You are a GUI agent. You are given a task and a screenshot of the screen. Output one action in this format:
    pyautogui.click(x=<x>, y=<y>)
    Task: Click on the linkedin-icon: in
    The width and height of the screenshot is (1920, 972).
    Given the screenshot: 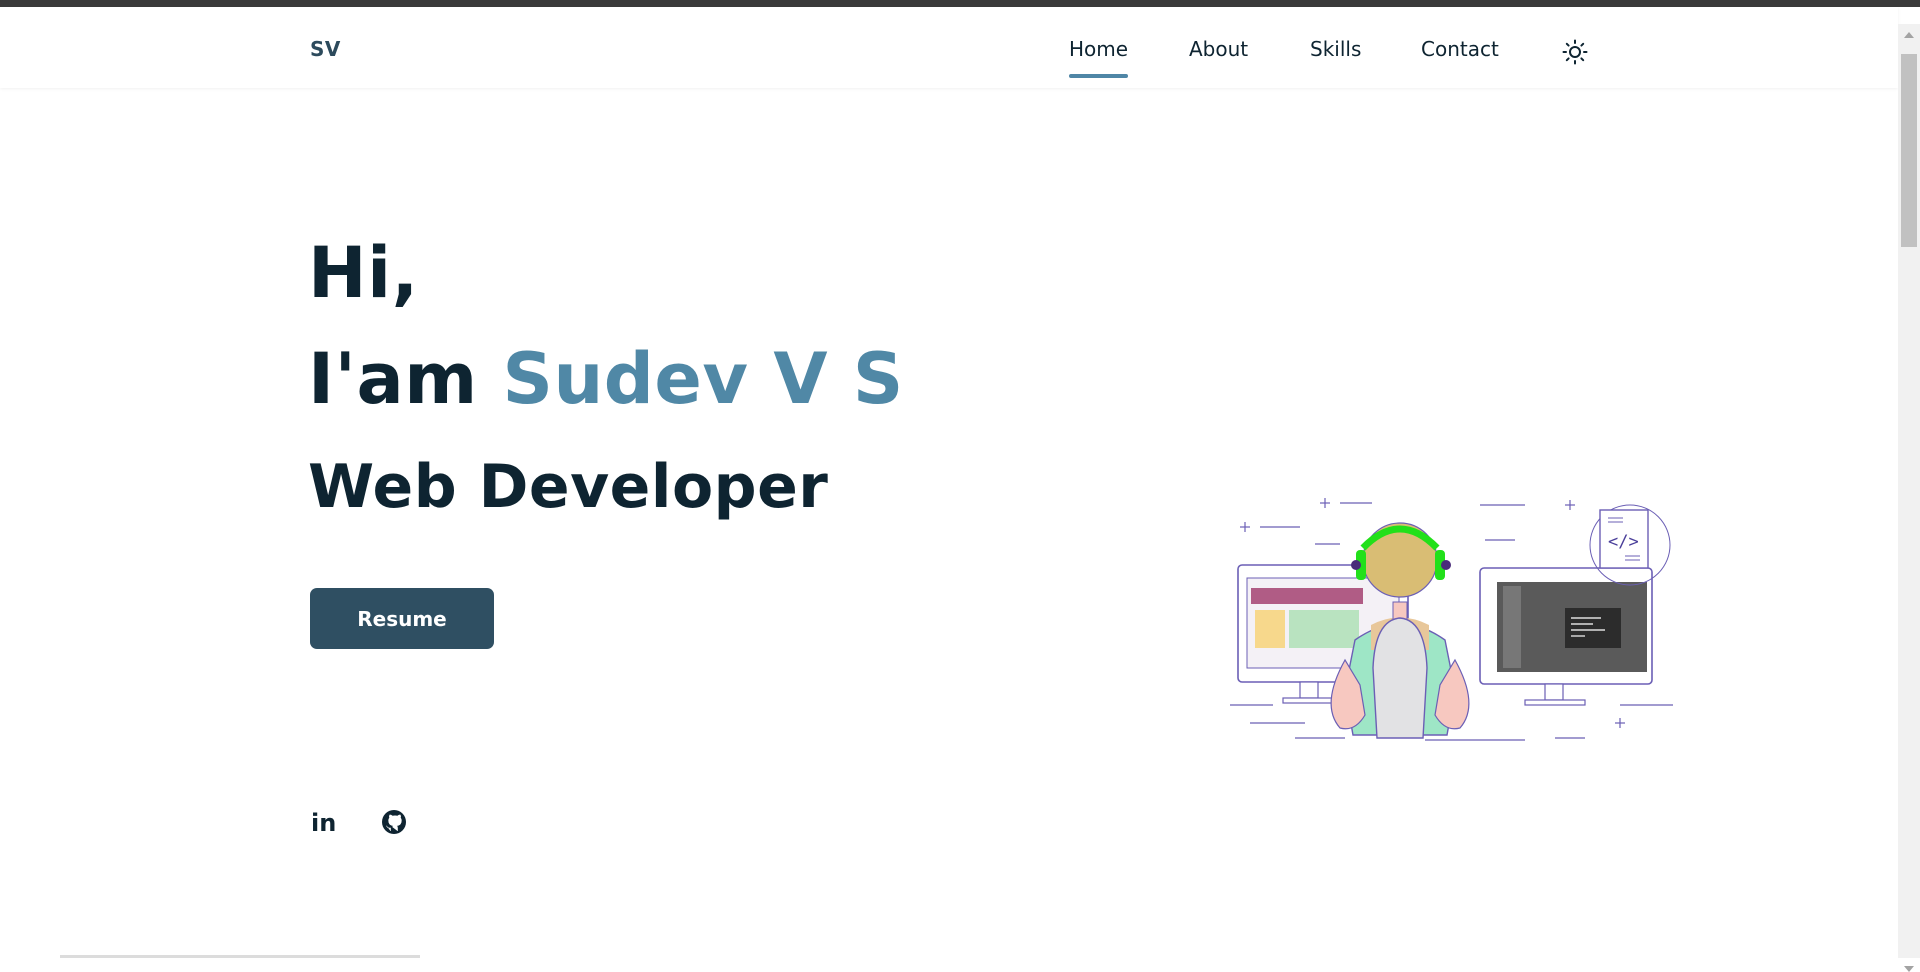 What is the action you would take?
    pyautogui.click(x=324, y=822)
    